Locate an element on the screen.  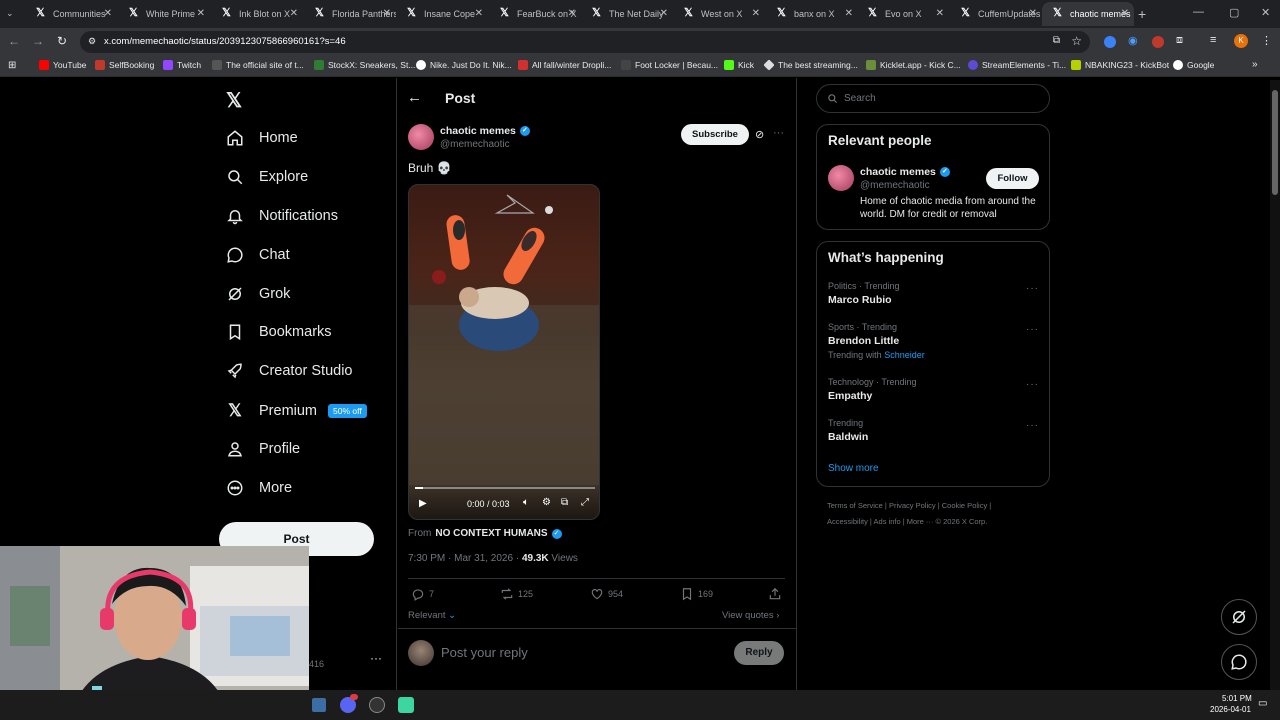
pip-icon: ⧉ is located at coordinates (564, 502).